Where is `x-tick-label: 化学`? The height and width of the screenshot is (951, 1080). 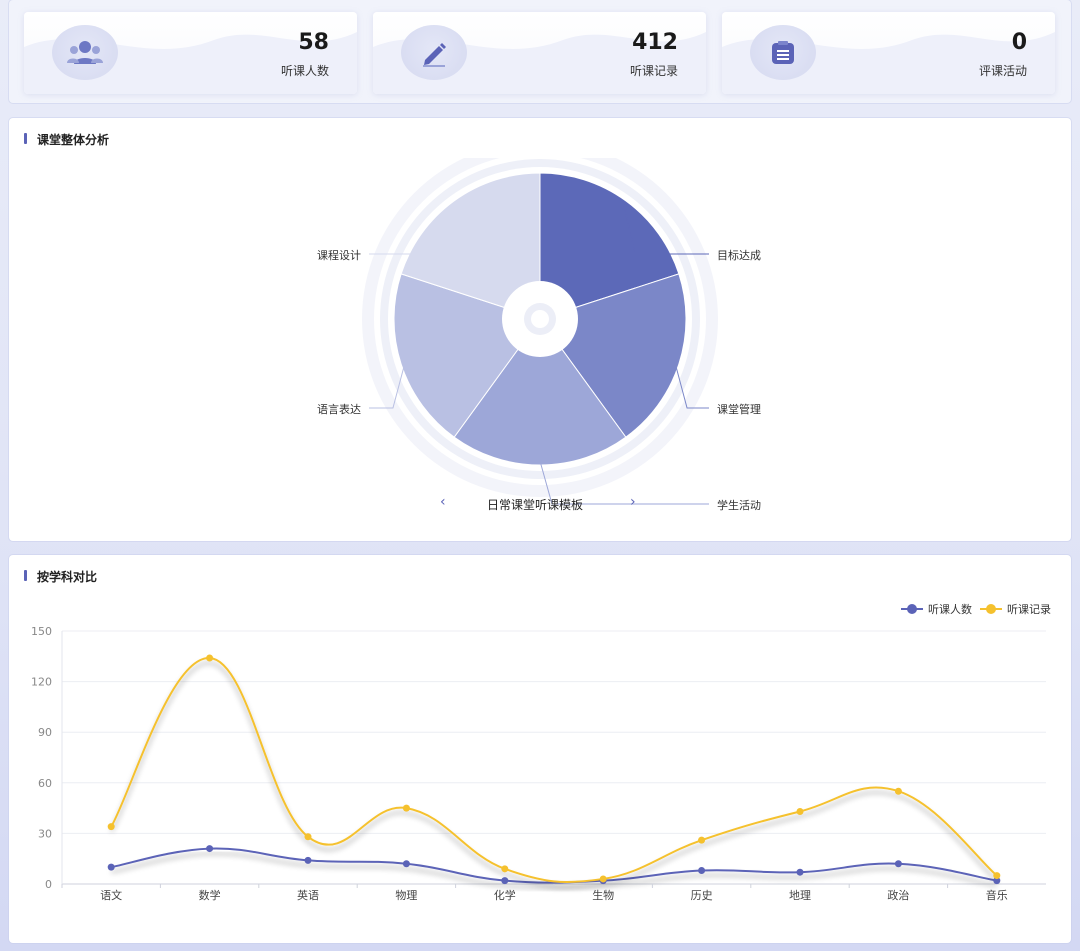 x-tick-label: 化学 is located at coordinates (505, 895).